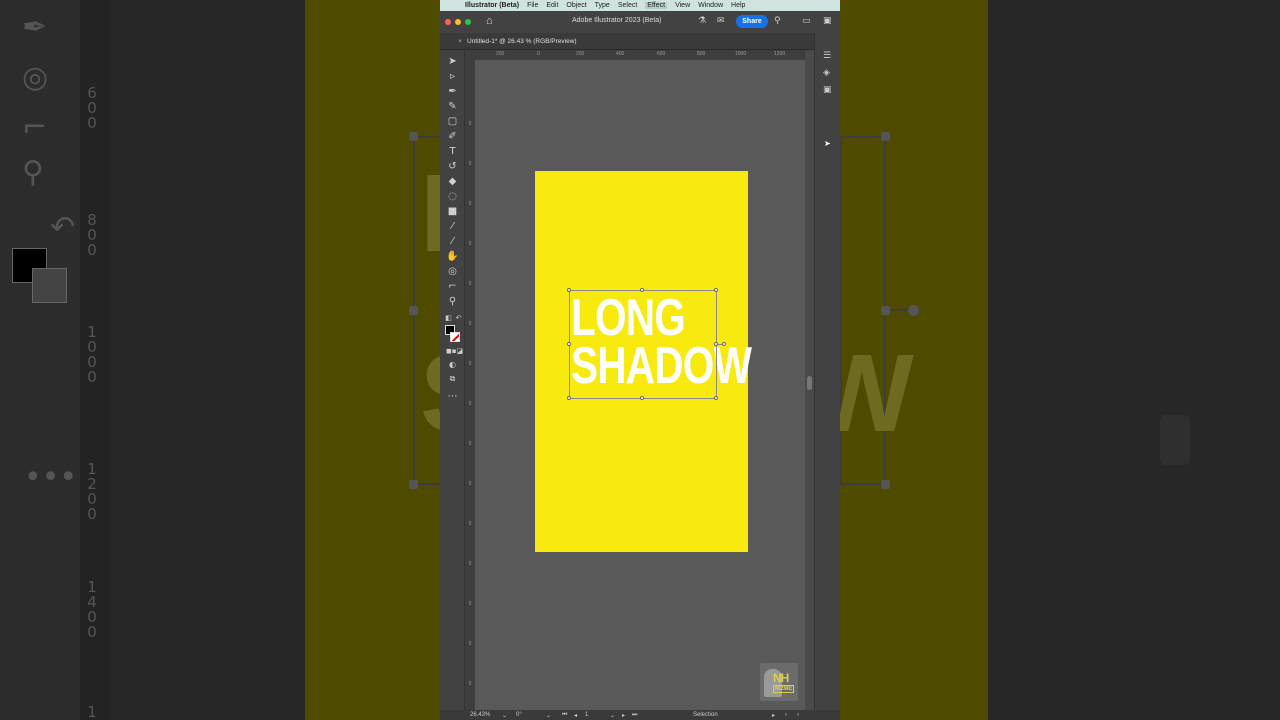 This screenshot has width=1280, height=720. What do you see at coordinates (452, 196) in the screenshot?
I see `lasso-tool-icon: ◌` at bounding box center [452, 196].